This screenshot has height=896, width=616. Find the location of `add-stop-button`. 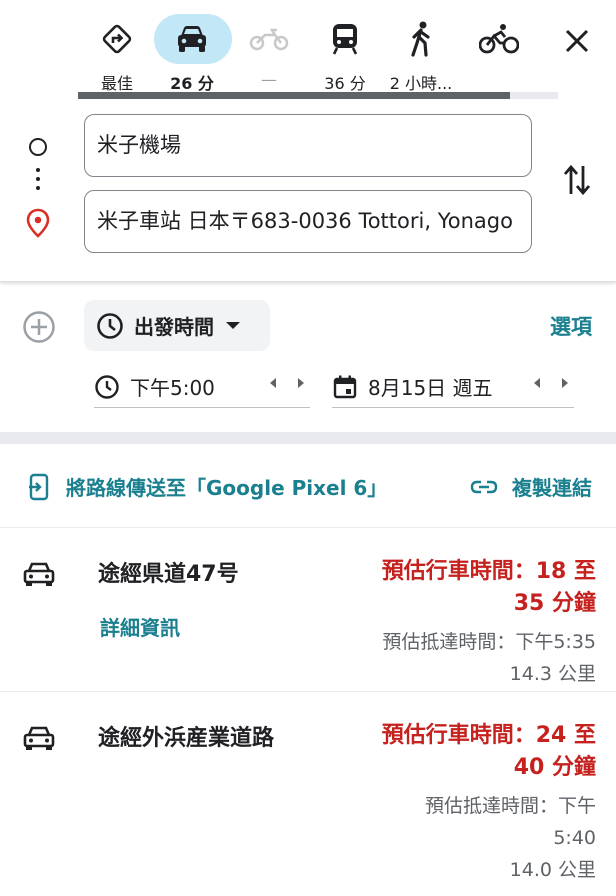

add-stop-button is located at coordinates (39, 327).